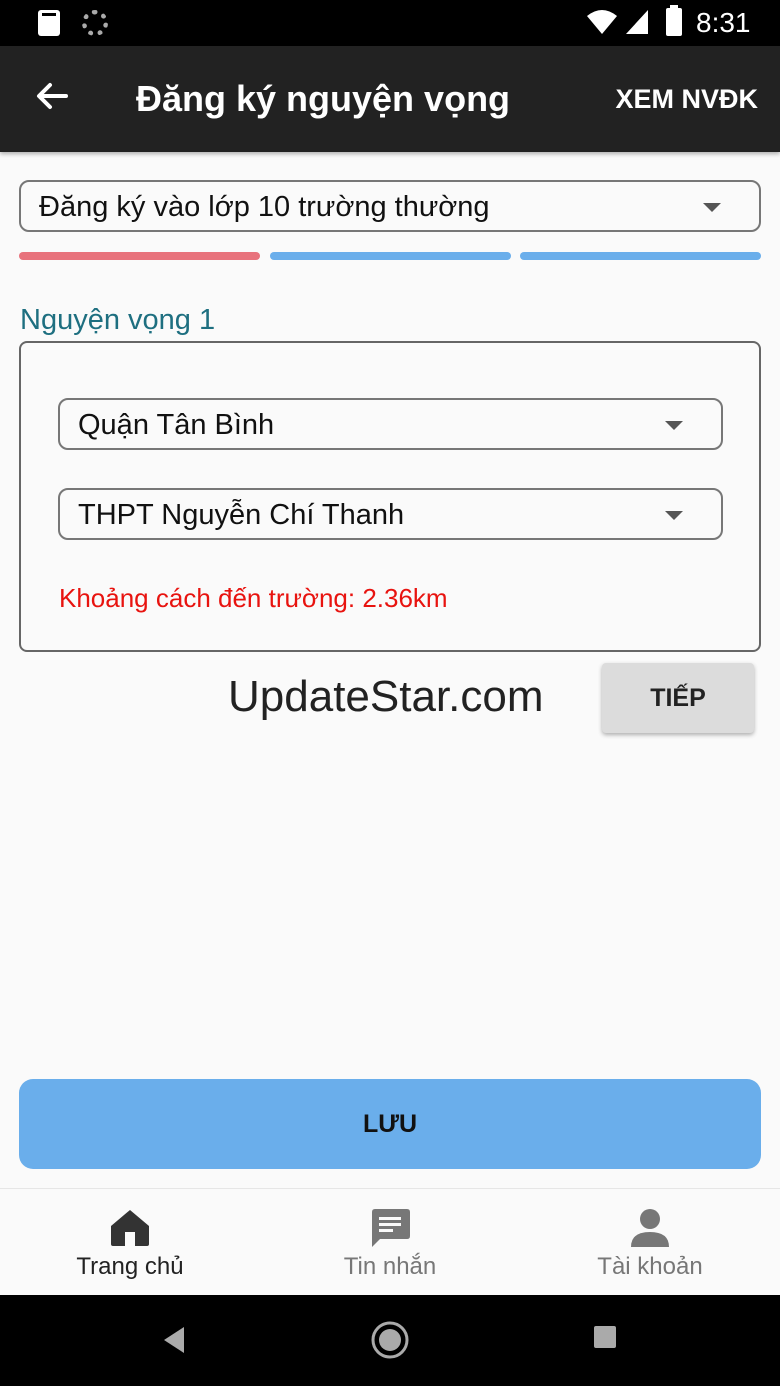 The image size is (780, 1386). Describe the element at coordinates (390, 424) in the screenshot. I see `district-select: Quận Tân Bình` at that location.